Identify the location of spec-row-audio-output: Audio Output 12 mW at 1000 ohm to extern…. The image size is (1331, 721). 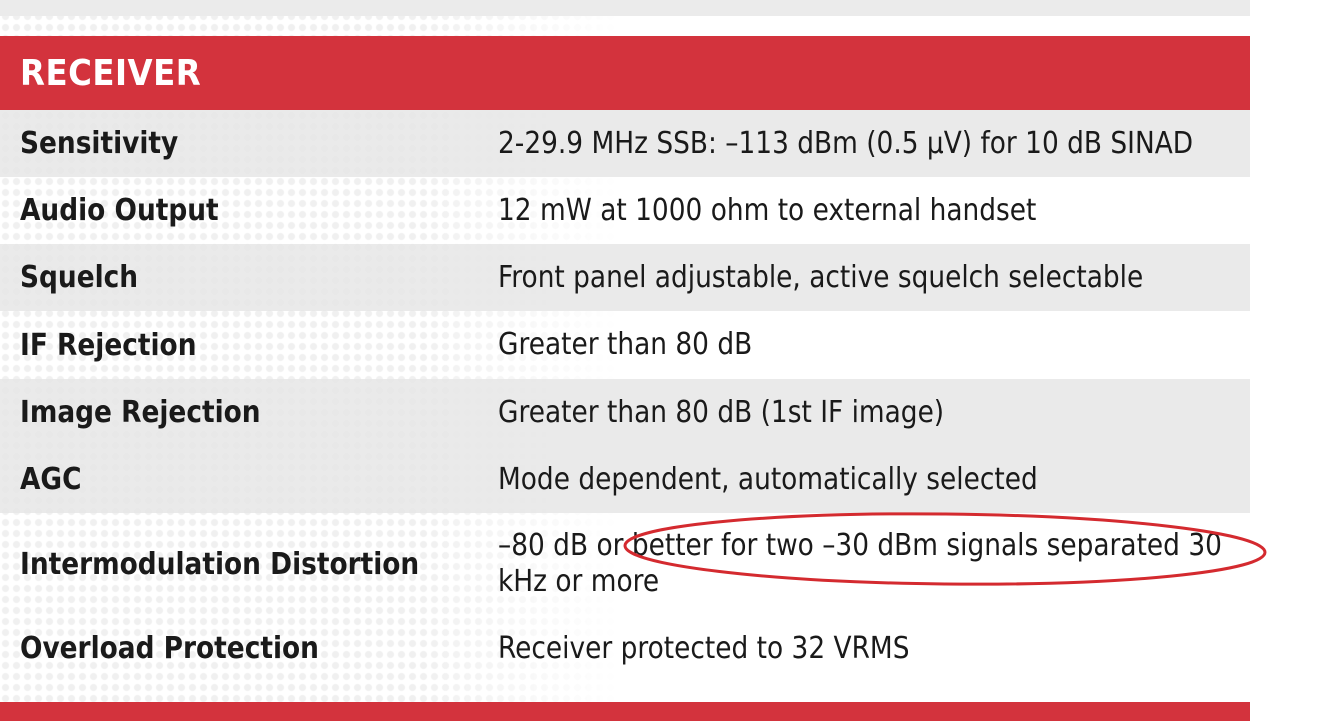
(625, 210).